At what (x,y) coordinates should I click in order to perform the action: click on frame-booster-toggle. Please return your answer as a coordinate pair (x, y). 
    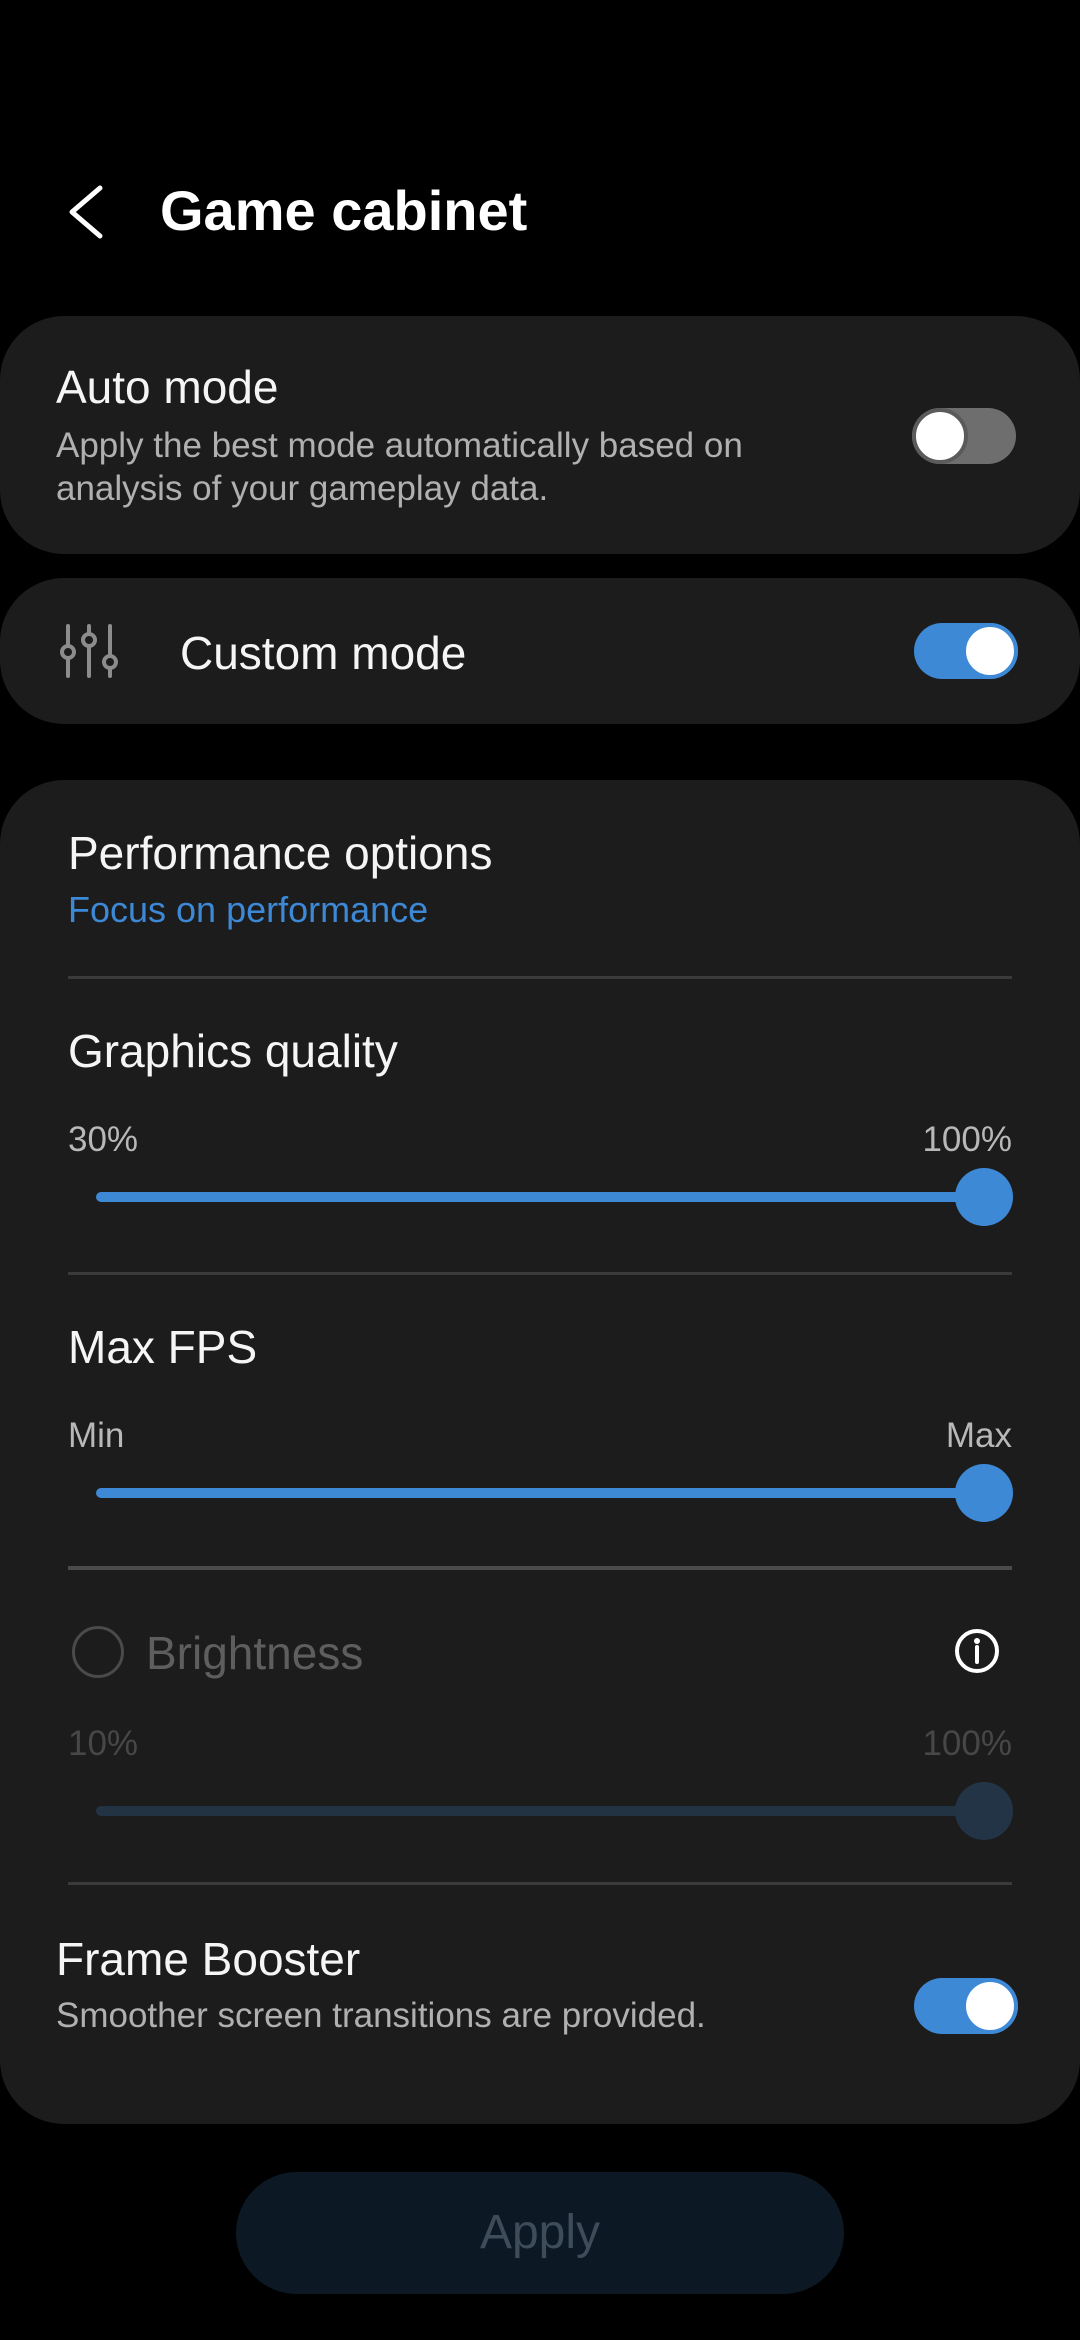
    Looking at the image, I should click on (966, 2006).